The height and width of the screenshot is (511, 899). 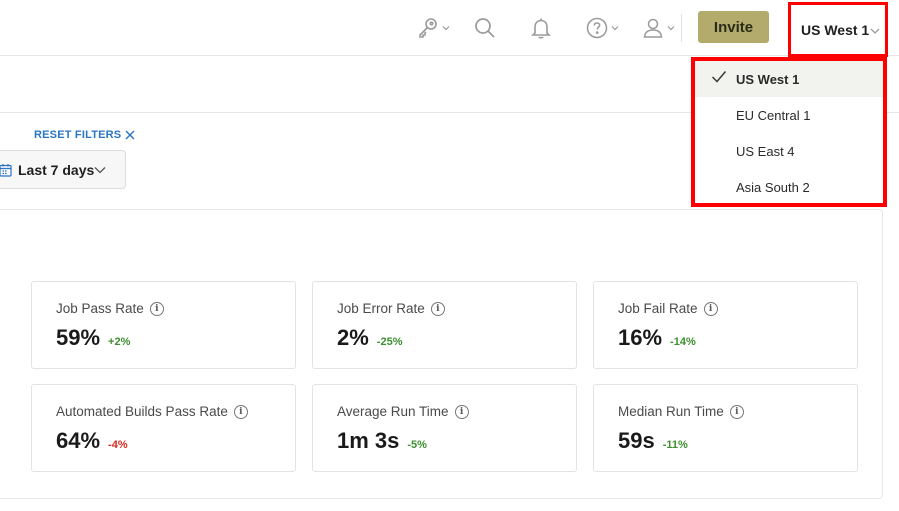 What do you see at coordinates (602, 28) in the screenshot?
I see `help-icon` at bounding box center [602, 28].